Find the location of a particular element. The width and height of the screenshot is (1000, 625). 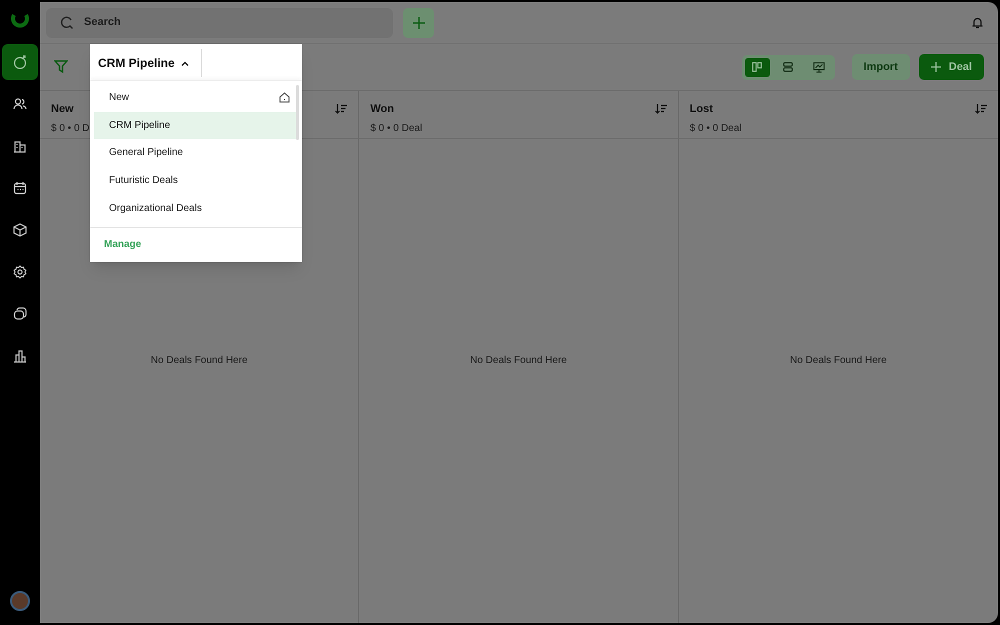

column-title: Won is located at coordinates (382, 109).